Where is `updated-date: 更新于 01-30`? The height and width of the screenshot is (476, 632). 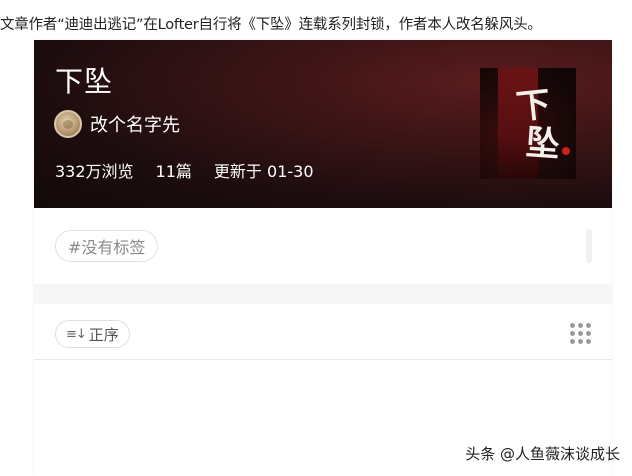 updated-date: 更新于 01-30 is located at coordinates (263, 171).